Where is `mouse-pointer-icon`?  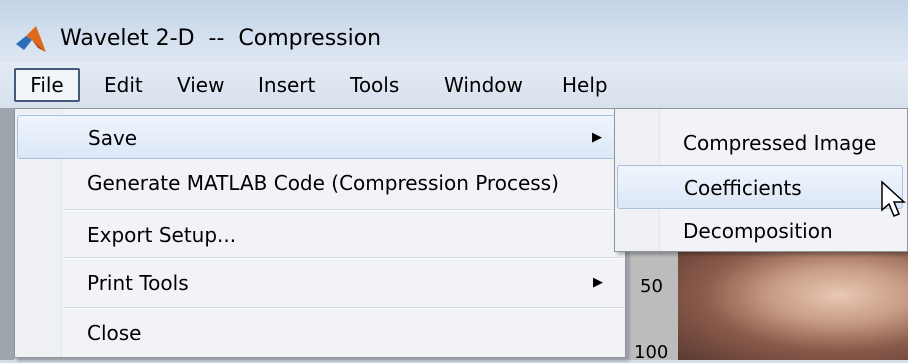
mouse-pointer-icon is located at coordinates (893, 198).